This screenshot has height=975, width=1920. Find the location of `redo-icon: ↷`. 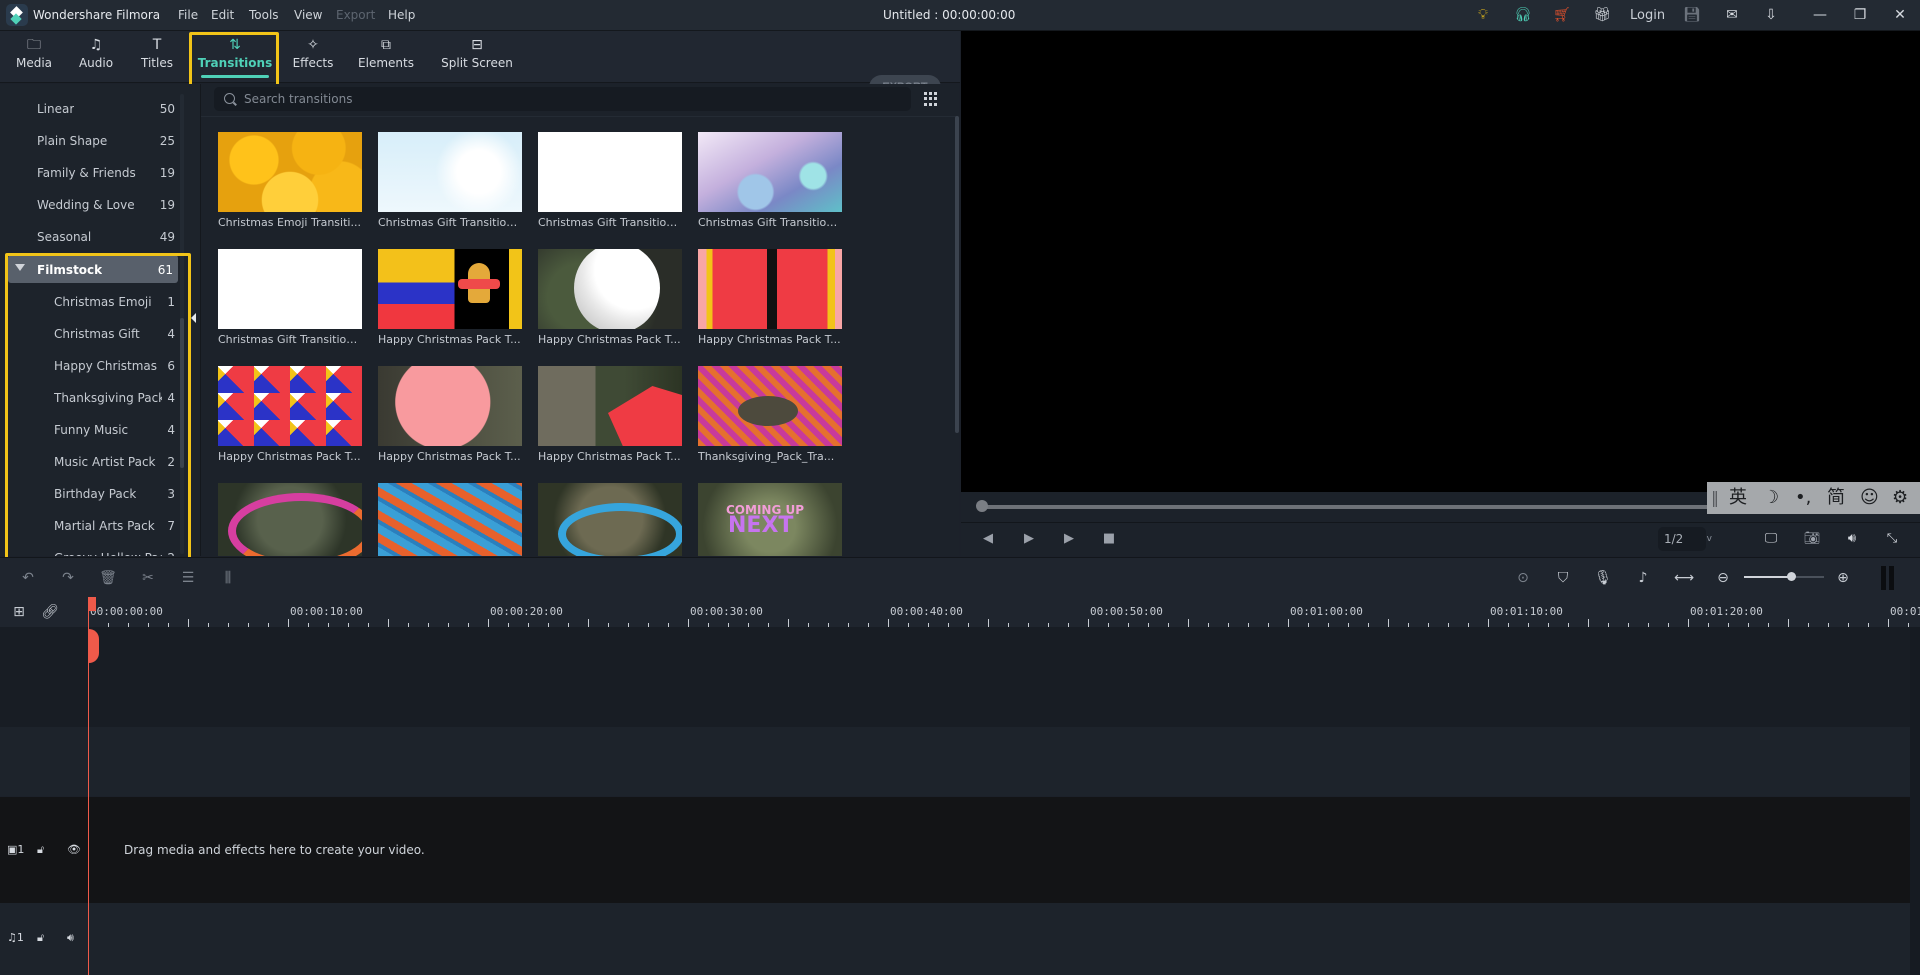

redo-icon: ↷ is located at coordinates (68, 578).